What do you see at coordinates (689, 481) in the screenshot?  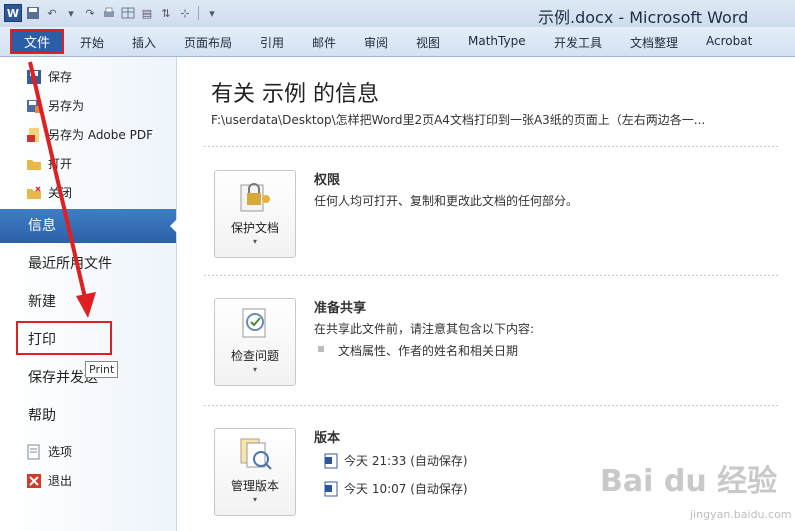 I see `baidu-watermark: Bai du 经验` at bounding box center [689, 481].